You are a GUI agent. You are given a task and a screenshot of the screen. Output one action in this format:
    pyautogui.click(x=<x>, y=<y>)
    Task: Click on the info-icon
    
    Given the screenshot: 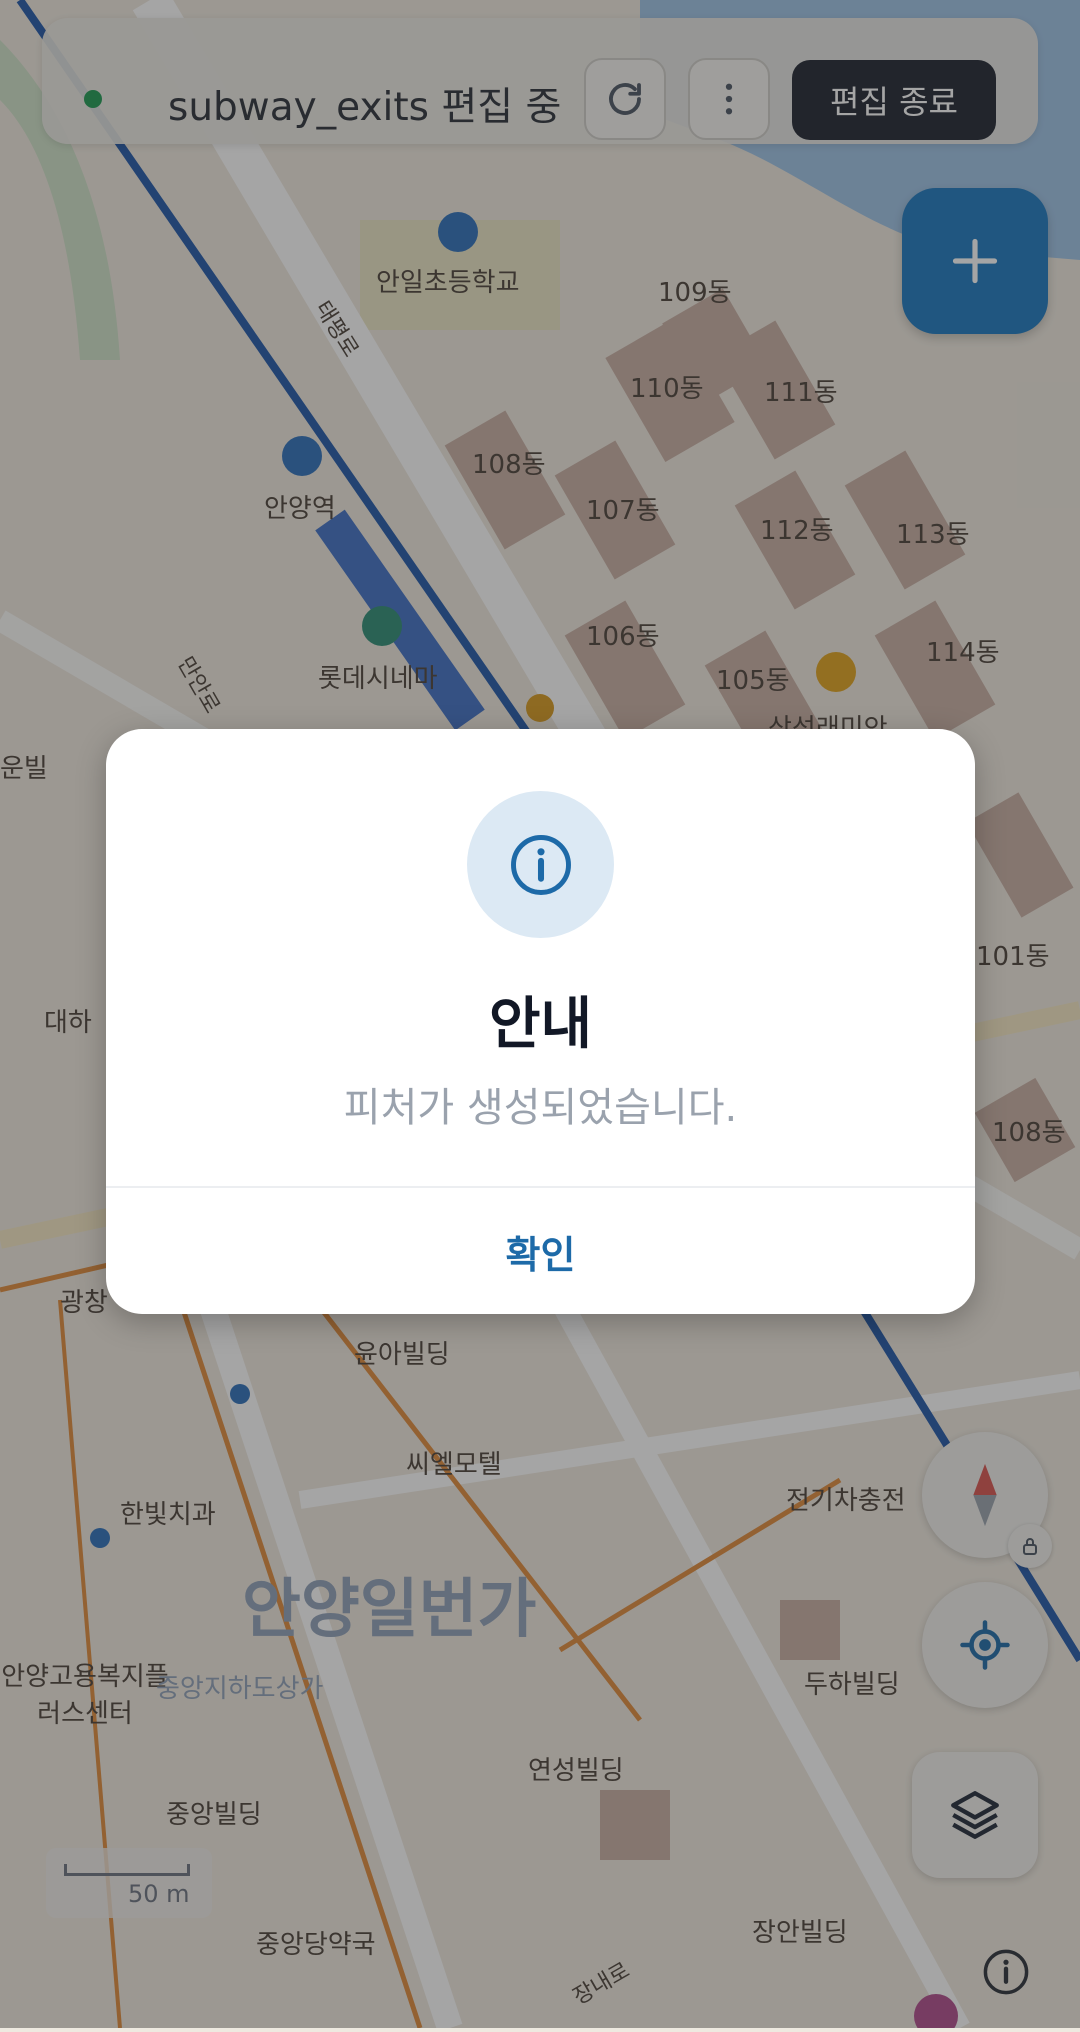 What is the action you would take?
    pyautogui.click(x=540, y=864)
    